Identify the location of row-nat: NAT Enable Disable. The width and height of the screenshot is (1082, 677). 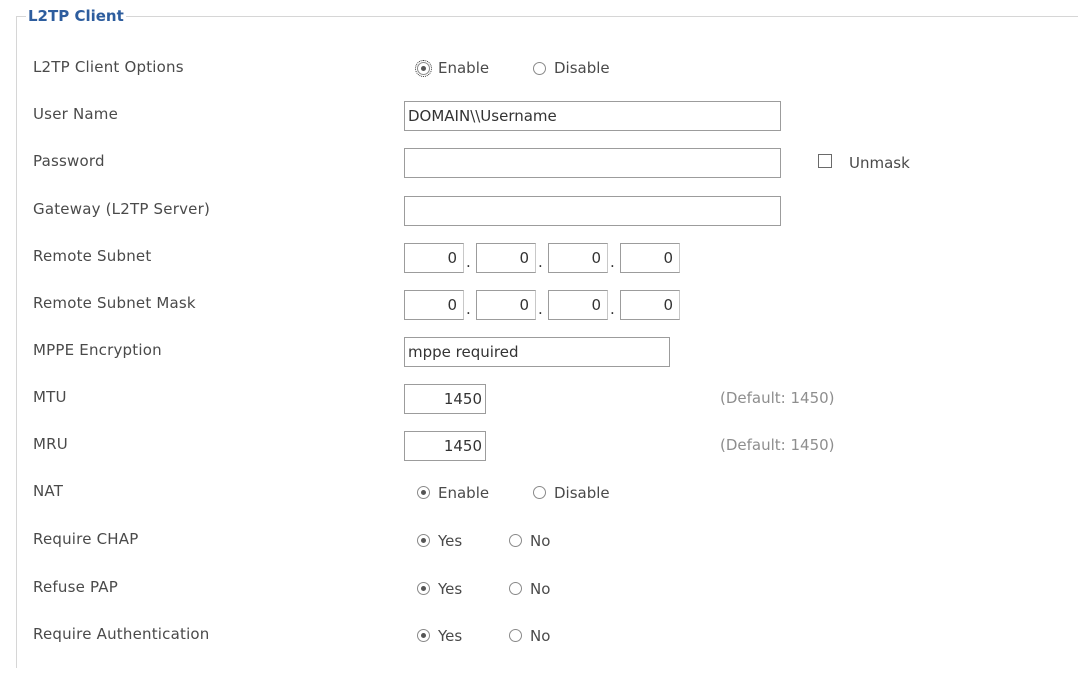
(541, 492).